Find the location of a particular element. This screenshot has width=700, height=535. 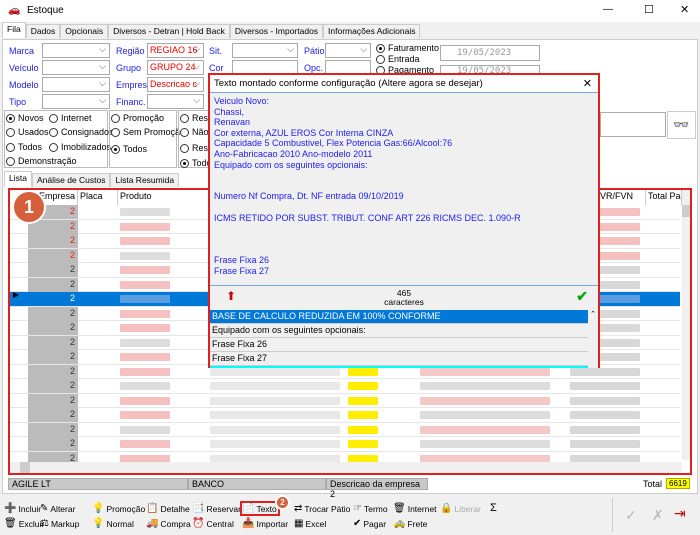

radio-consignados: Consignados is located at coordinates (81, 132).